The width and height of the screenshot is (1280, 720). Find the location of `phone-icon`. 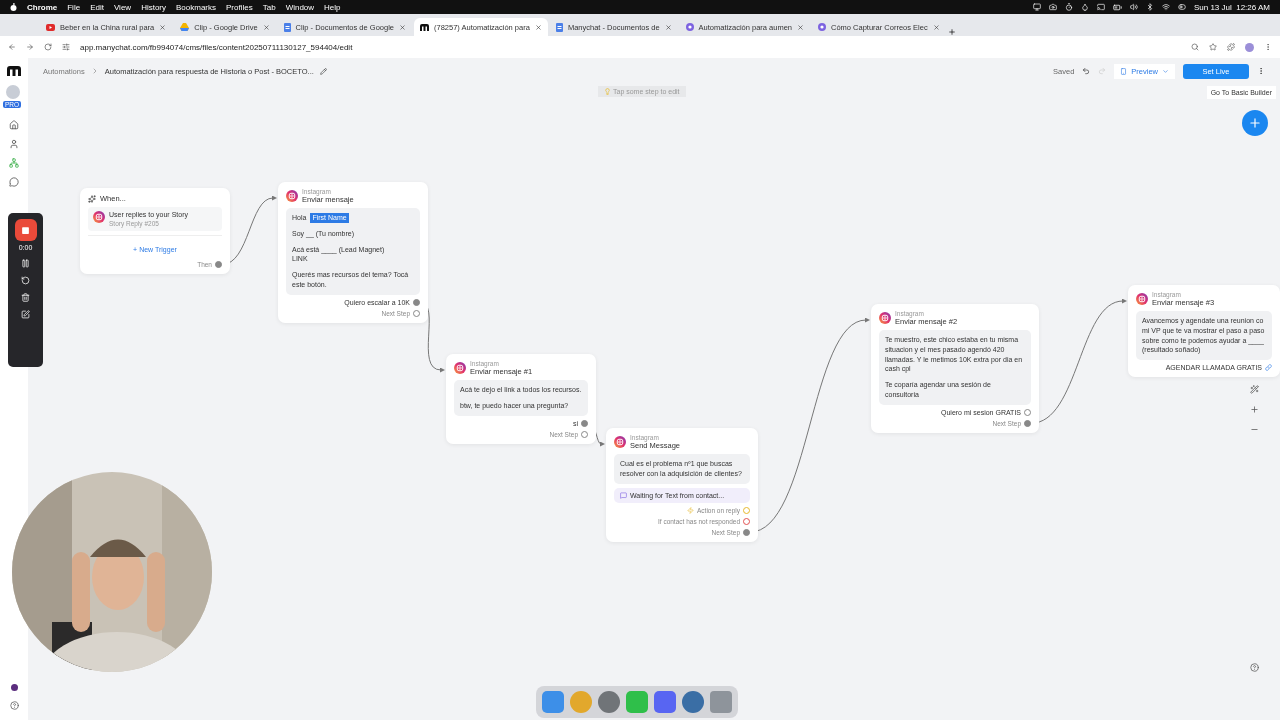

phone-icon is located at coordinates (1124, 71).